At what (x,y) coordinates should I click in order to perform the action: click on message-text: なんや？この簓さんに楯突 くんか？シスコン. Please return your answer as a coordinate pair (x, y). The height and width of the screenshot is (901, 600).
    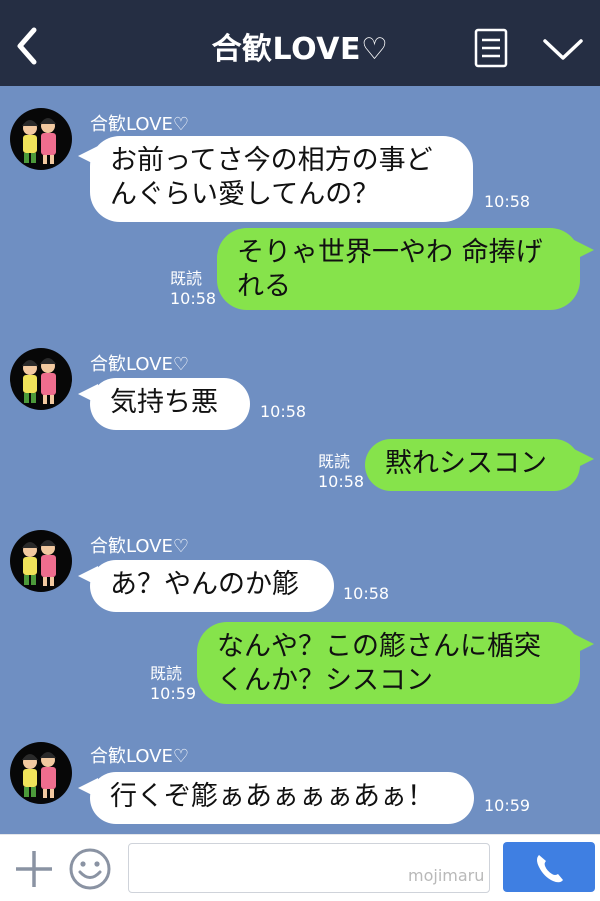
    Looking at the image, I should click on (379, 663).